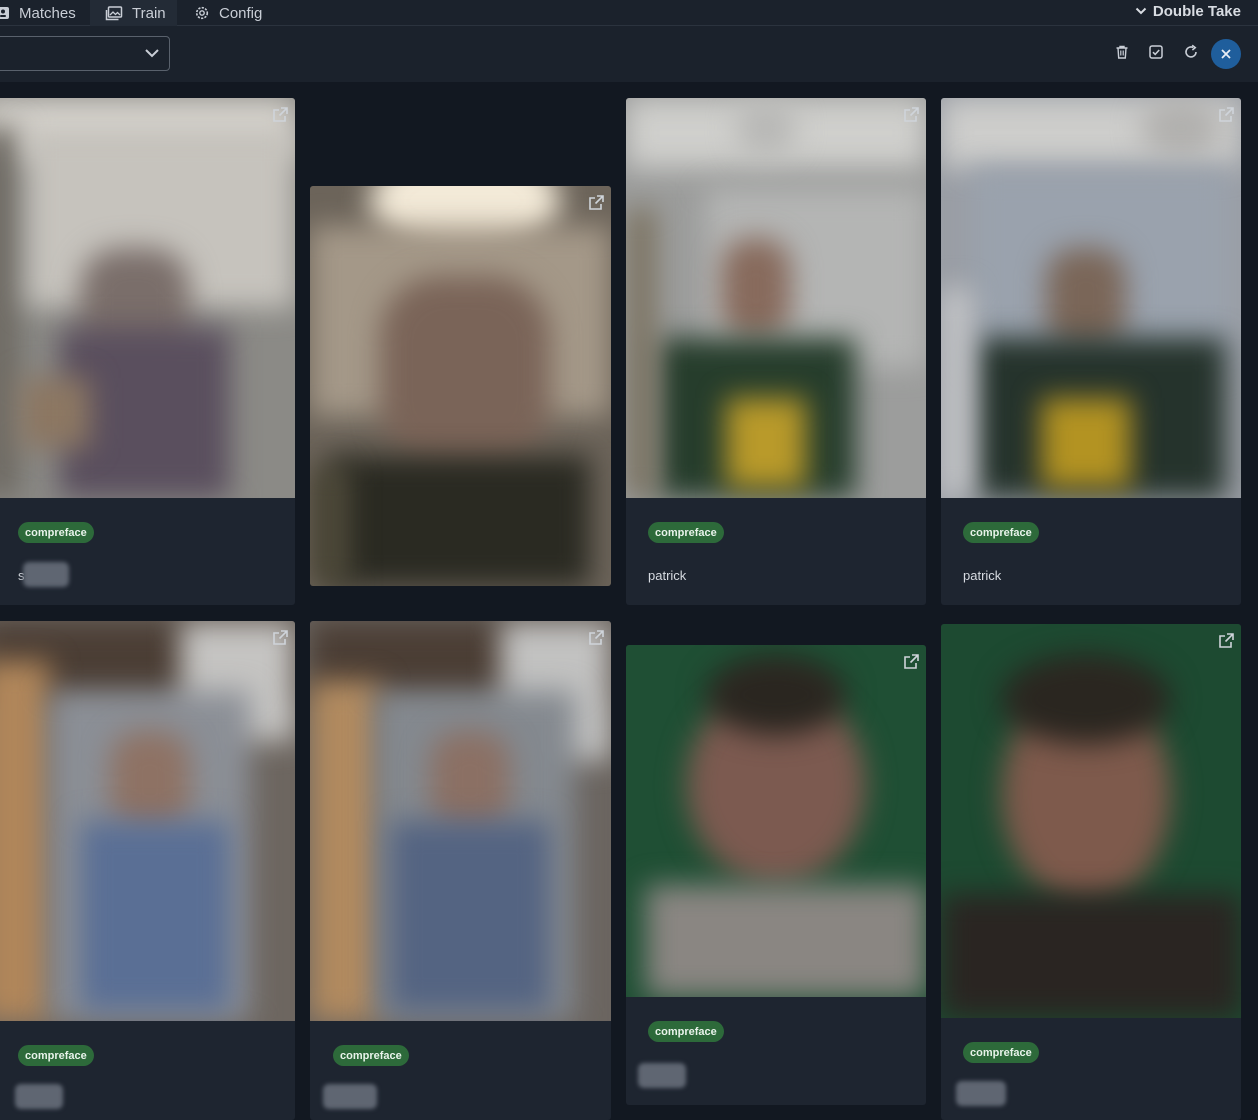 The width and height of the screenshot is (1258, 1120). I want to click on refresh-button, so click(1191, 52).